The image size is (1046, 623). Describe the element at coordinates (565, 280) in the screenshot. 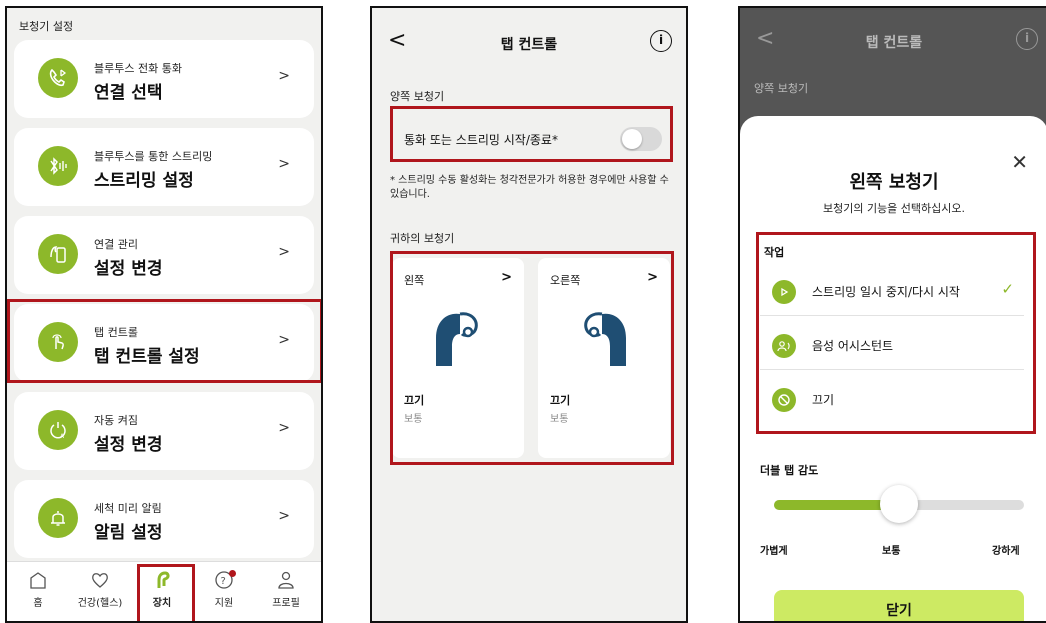

I see `side-label: 오른쪽` at that location.